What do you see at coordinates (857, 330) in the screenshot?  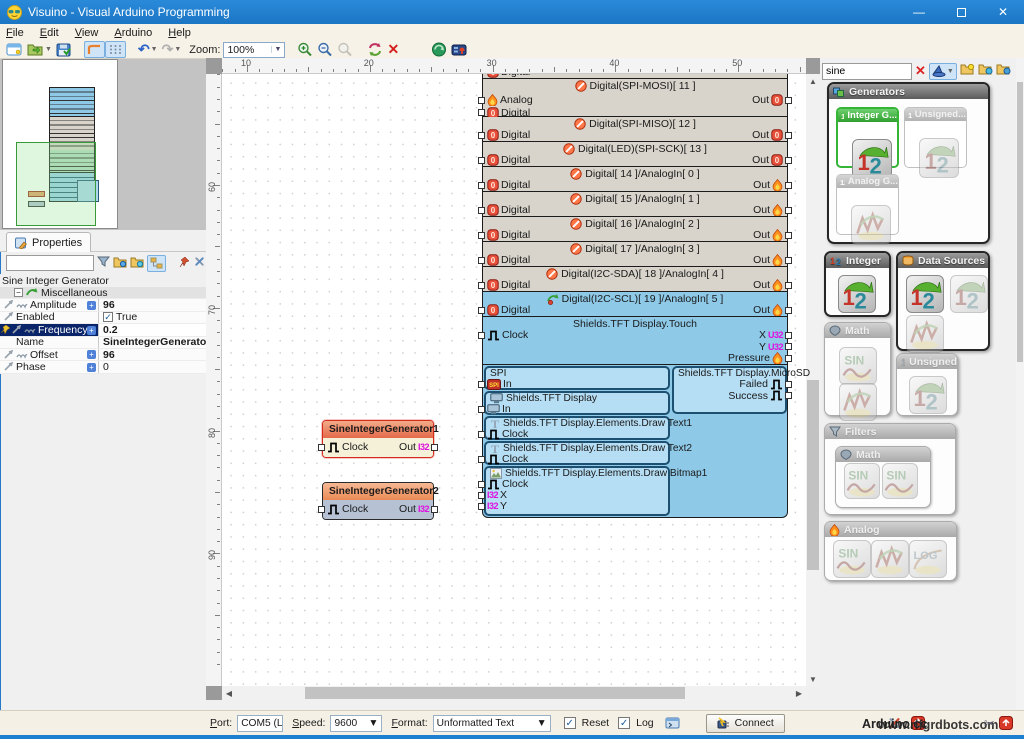 I see `category-header: Math` at bounding box center [857, 330].